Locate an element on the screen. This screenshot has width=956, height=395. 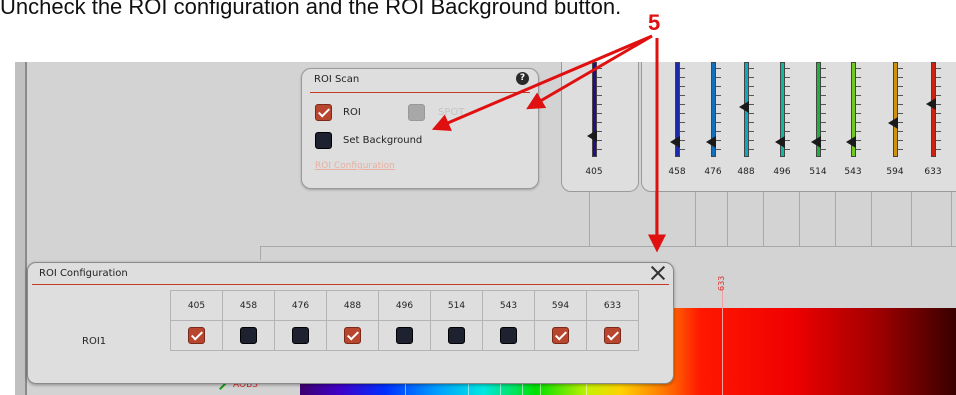
annotation-arrows is located at coordinates (548, 143).